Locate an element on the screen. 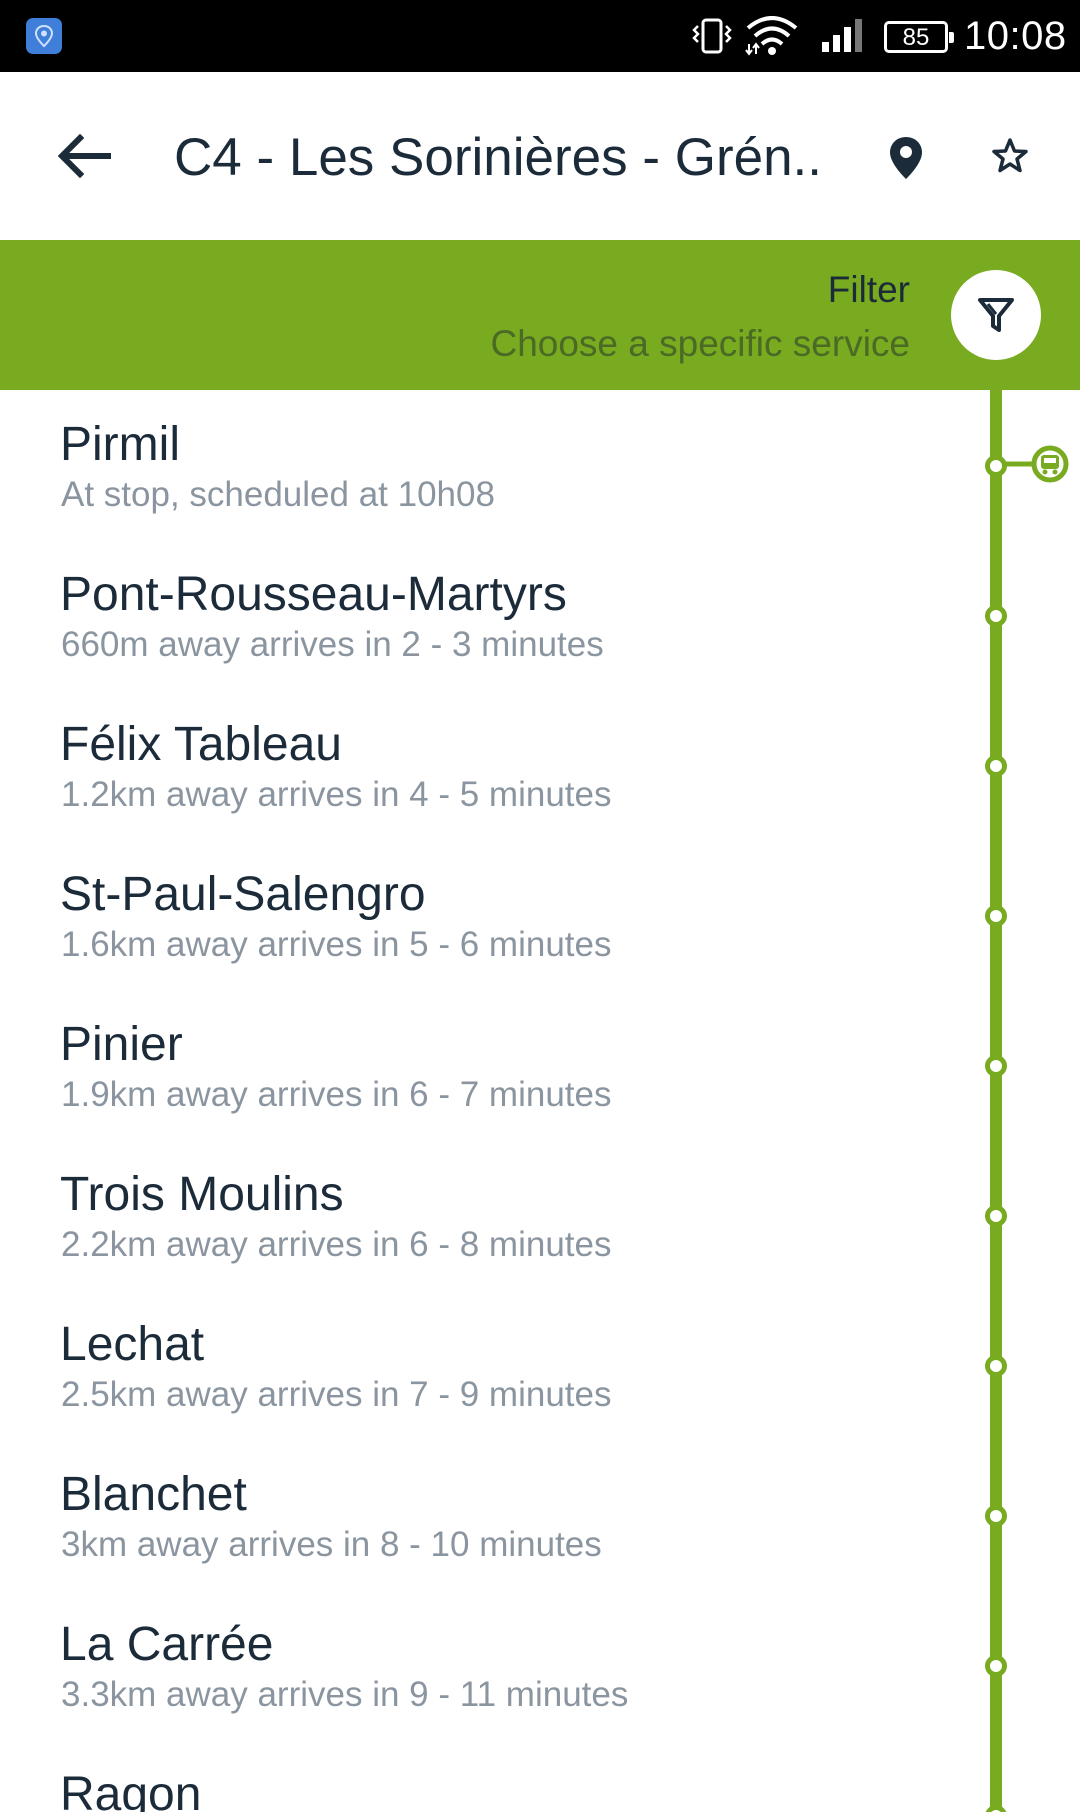 This screenshot has width=1080, height=1812. stop-name: Félix Tableau is located at coordinates (201, 744).